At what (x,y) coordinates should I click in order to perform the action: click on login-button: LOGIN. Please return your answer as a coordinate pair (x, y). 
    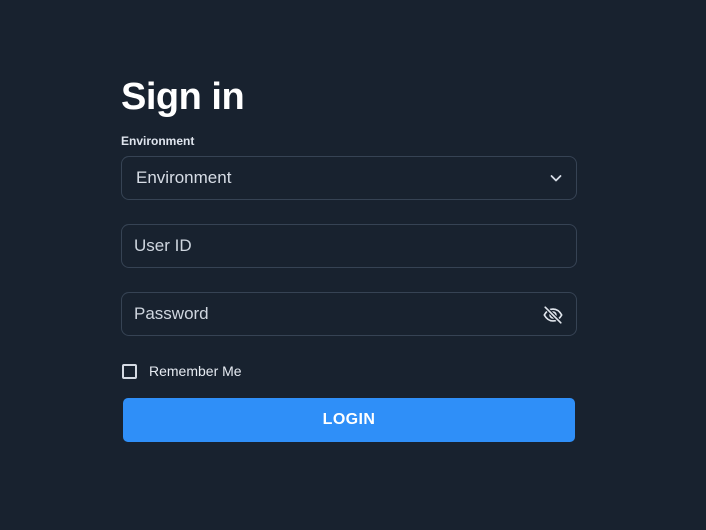
    Looking at the image, I should click on (349, 420).